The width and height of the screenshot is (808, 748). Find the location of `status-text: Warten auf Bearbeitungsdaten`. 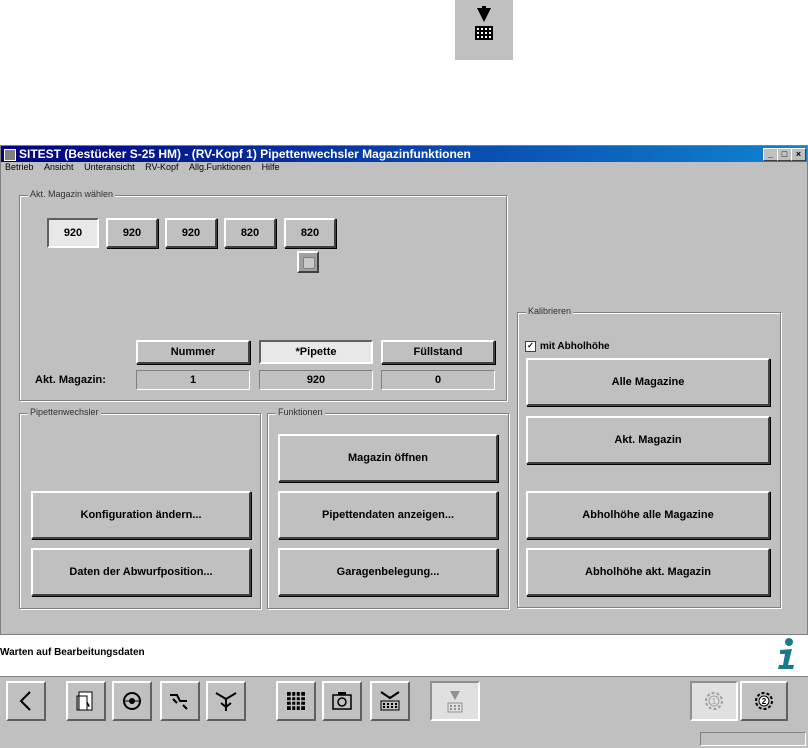

status-text: Warten auf Bearbeitungsdaten is located at coordinates (72, 652).